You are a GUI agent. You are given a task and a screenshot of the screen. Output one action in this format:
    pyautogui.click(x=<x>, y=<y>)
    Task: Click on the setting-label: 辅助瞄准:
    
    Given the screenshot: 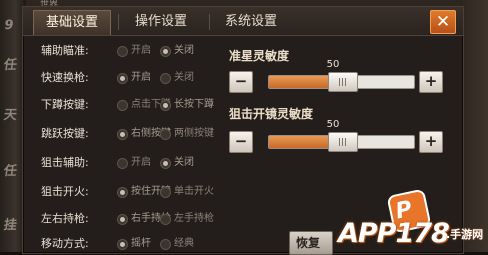 What is the action you would take?
    pyautogui.click(x=65, y=50)
    